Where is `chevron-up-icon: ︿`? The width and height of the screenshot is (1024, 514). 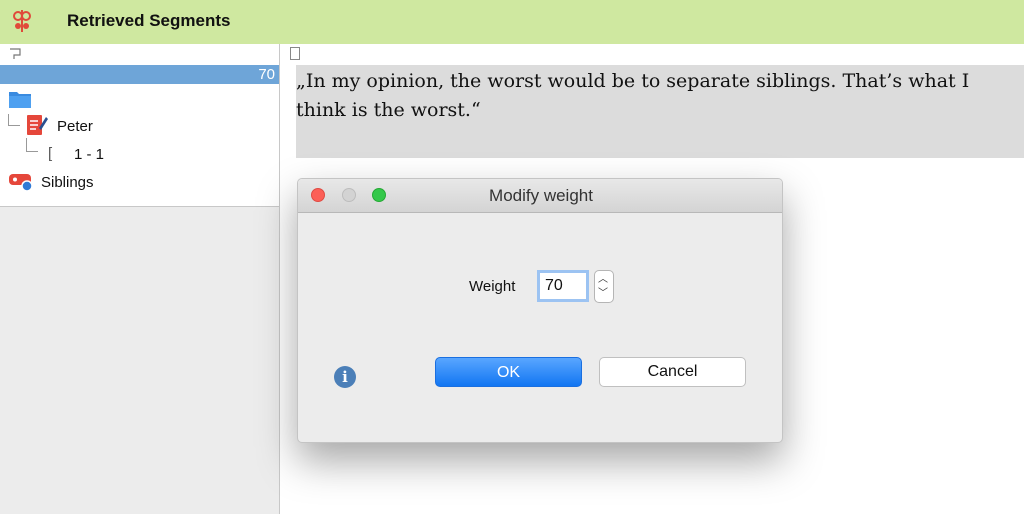 chevron-up-icon: ︿ is located at coordinates (603, 280).